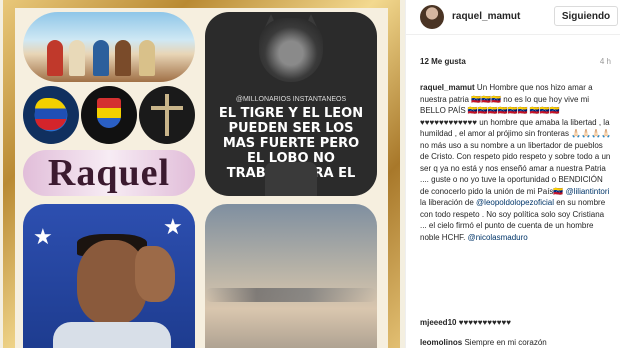 This screenshot has width=620, height=348. Describe the element at coordinates (167, 115) in the screenshot. I see `crucifix-tile` at that location.